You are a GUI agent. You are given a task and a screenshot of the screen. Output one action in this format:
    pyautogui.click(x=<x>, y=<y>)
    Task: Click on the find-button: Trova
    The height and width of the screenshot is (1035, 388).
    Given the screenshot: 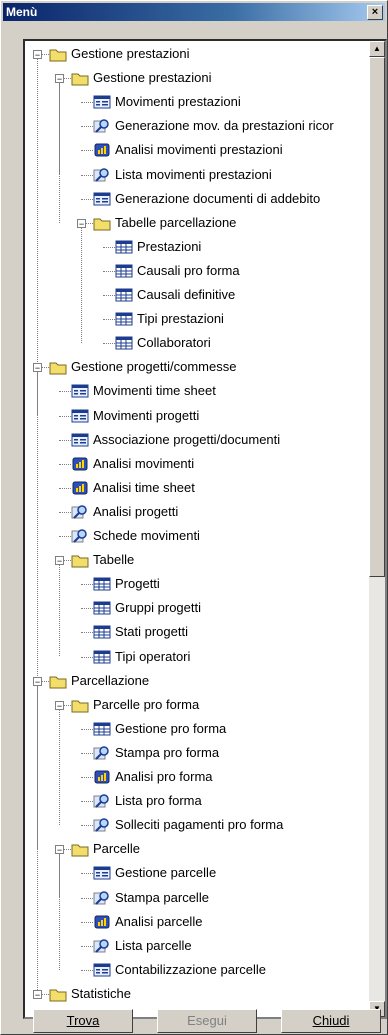 What is the action you would take?
    pyautogui.click(x=83, y=1021)
    